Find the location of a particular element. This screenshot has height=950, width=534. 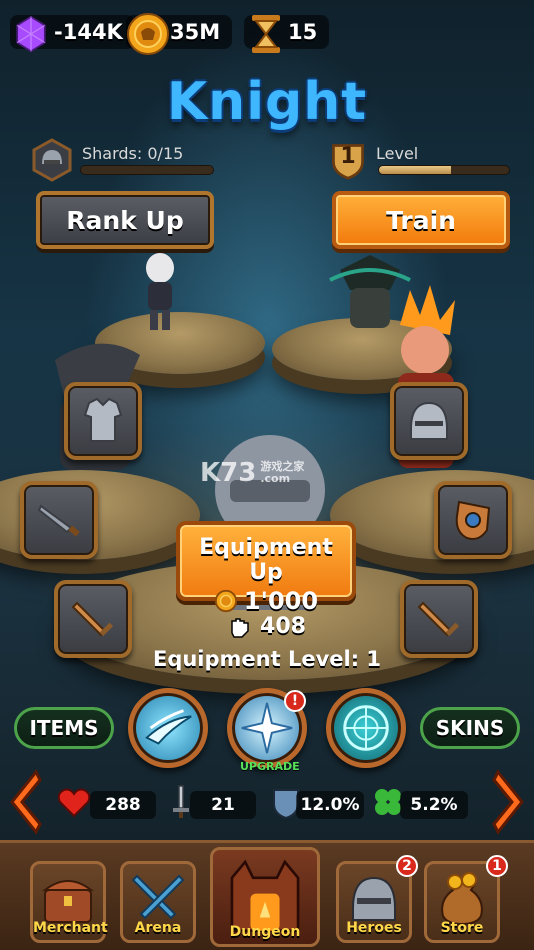

bottom-nav: Merchant Arena Dungeon Heroes 2 Store 1 is located at coordinates (267, 895).